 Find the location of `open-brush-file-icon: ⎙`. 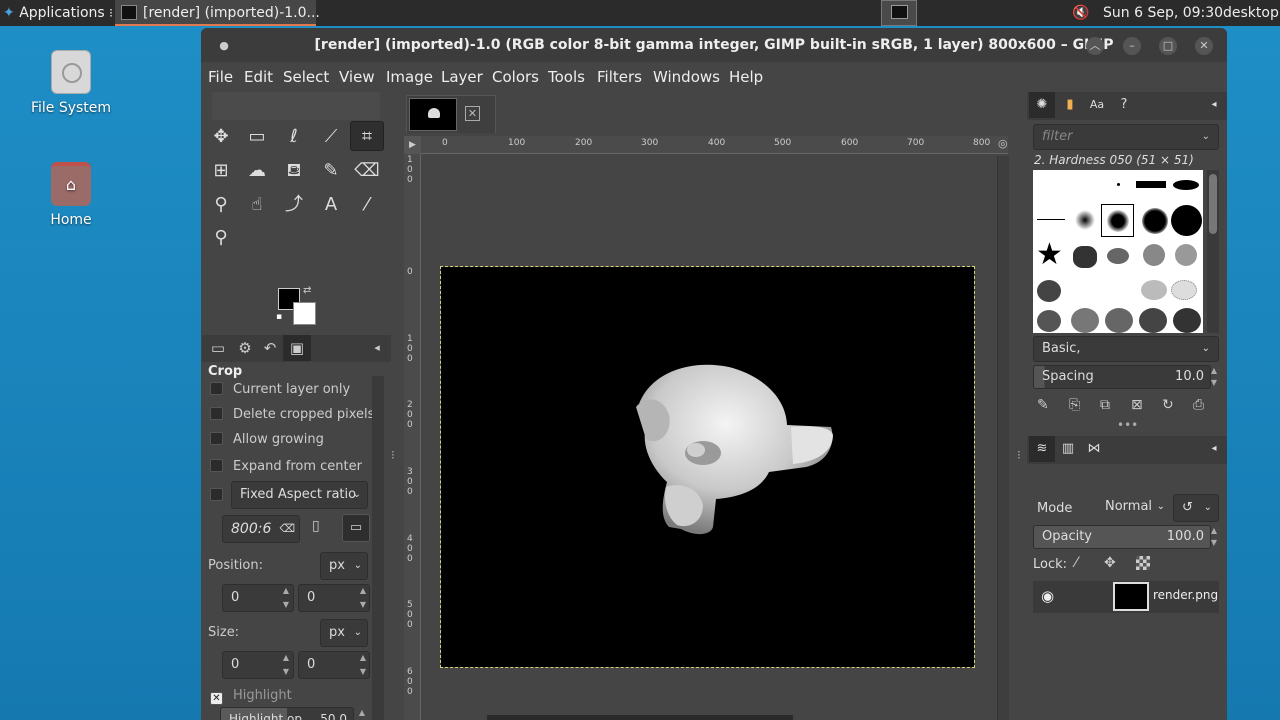

open-brush-file-icon: ⎙ is located at coordinates (1198, 405).